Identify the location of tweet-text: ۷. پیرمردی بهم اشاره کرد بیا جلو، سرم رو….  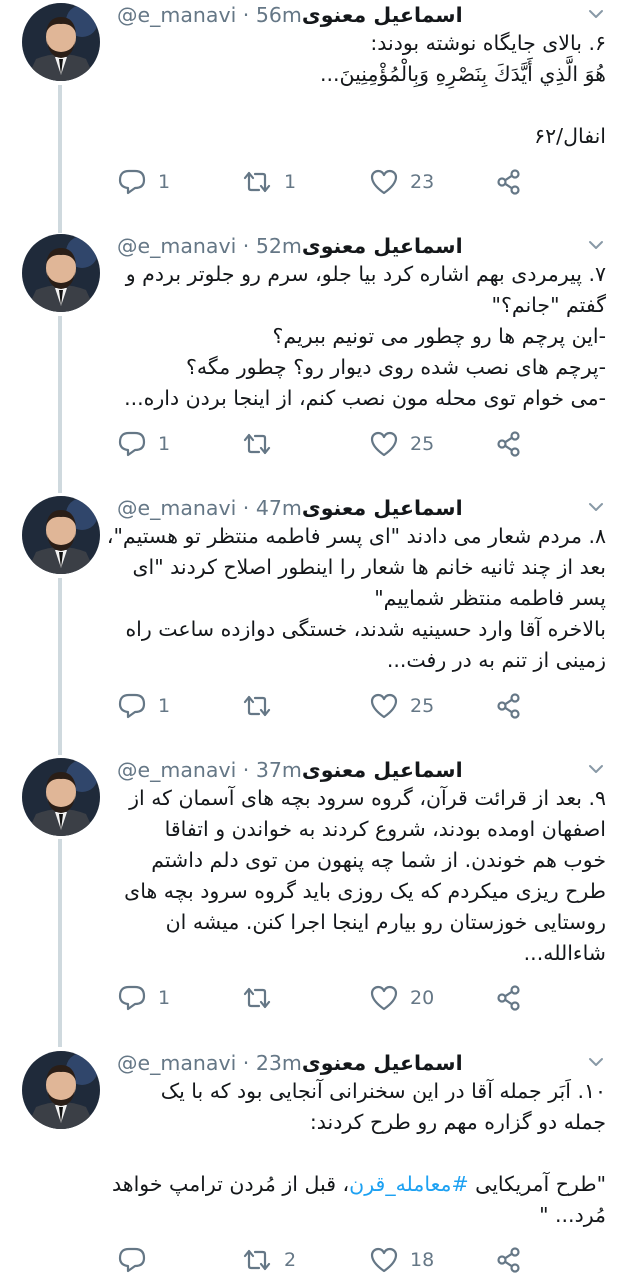
(361, 336).